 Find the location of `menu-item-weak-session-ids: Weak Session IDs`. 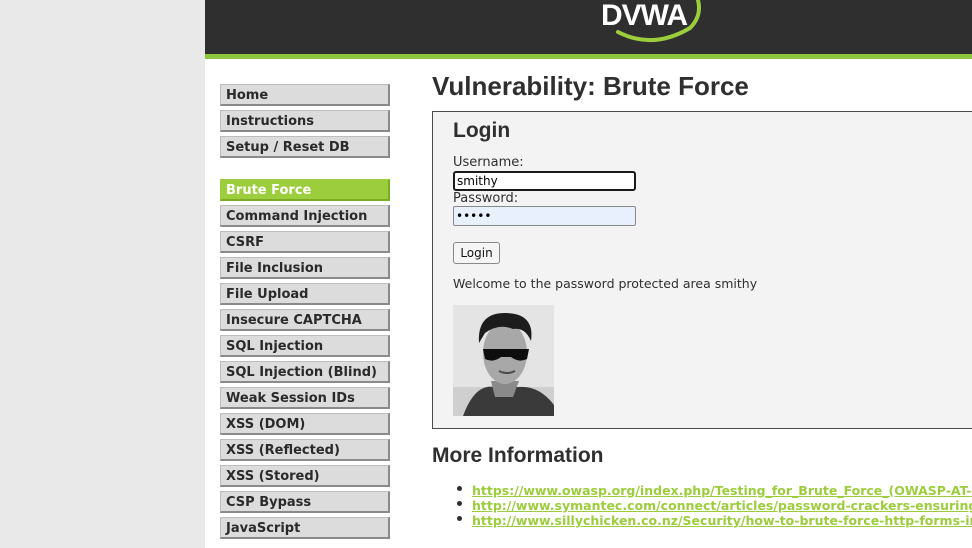

menu-item-weak-session-ids: Weak Session IDs is located at coordinates (305, 398).